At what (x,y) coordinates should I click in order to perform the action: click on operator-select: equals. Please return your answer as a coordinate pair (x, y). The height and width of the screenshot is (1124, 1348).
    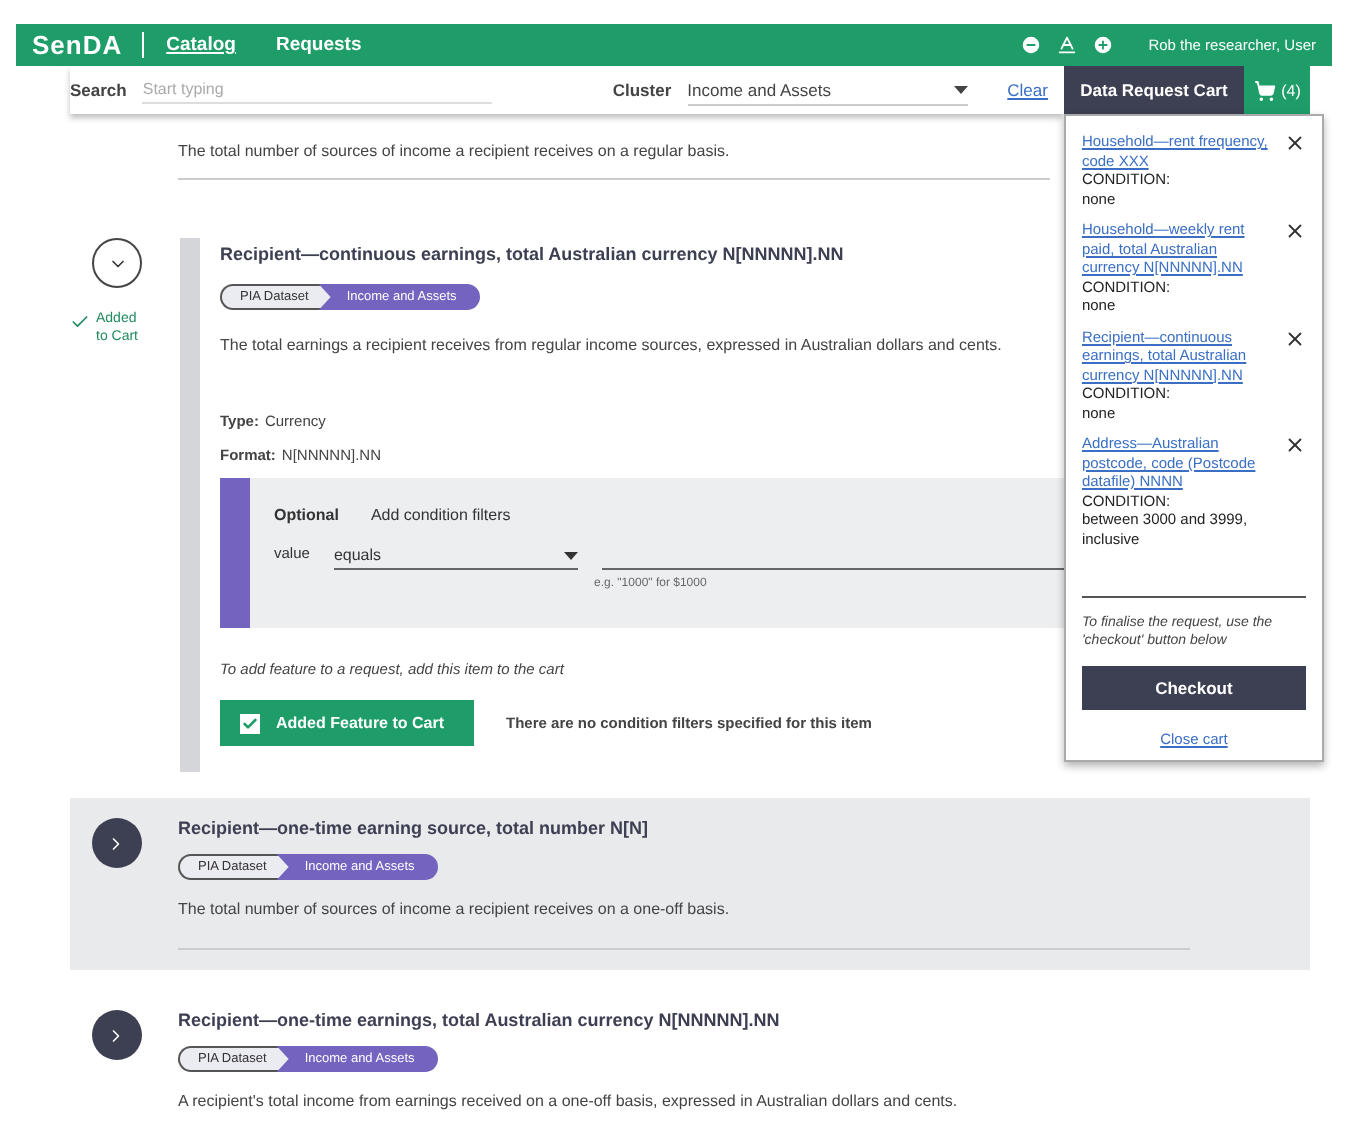
    Looking at the image, I should click on (455, 558).